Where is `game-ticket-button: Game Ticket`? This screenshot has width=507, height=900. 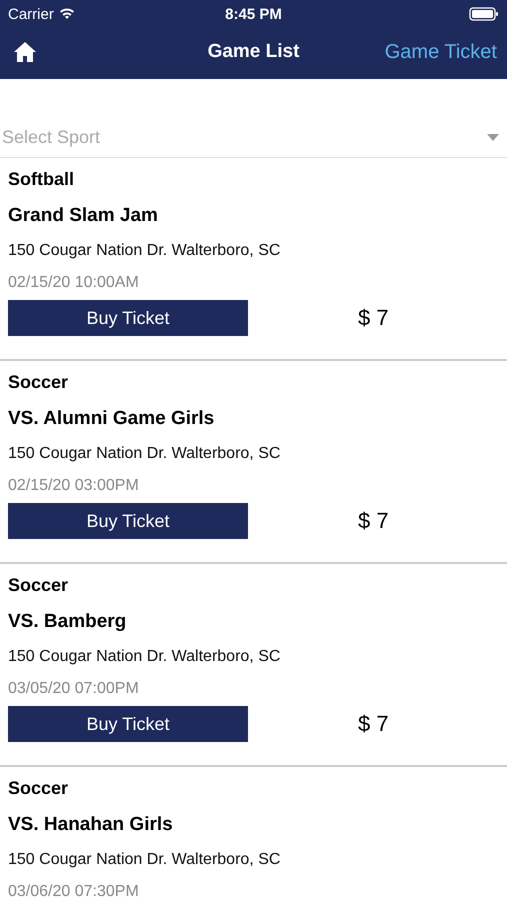 game-ticket-button: Game Ticket is located at coordinates (440, 52).